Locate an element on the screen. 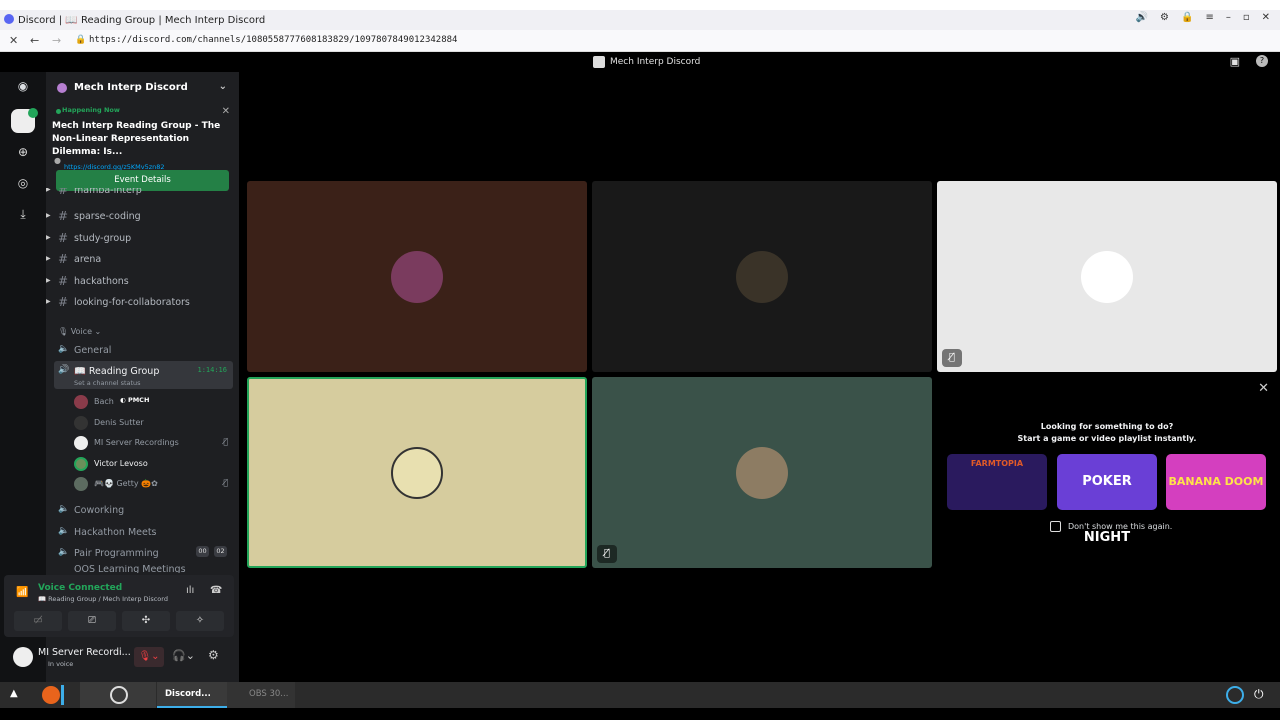 This screenshot has height=720, width=1280. game-card: FARMTOPIA is located at coordinates (997, 482).